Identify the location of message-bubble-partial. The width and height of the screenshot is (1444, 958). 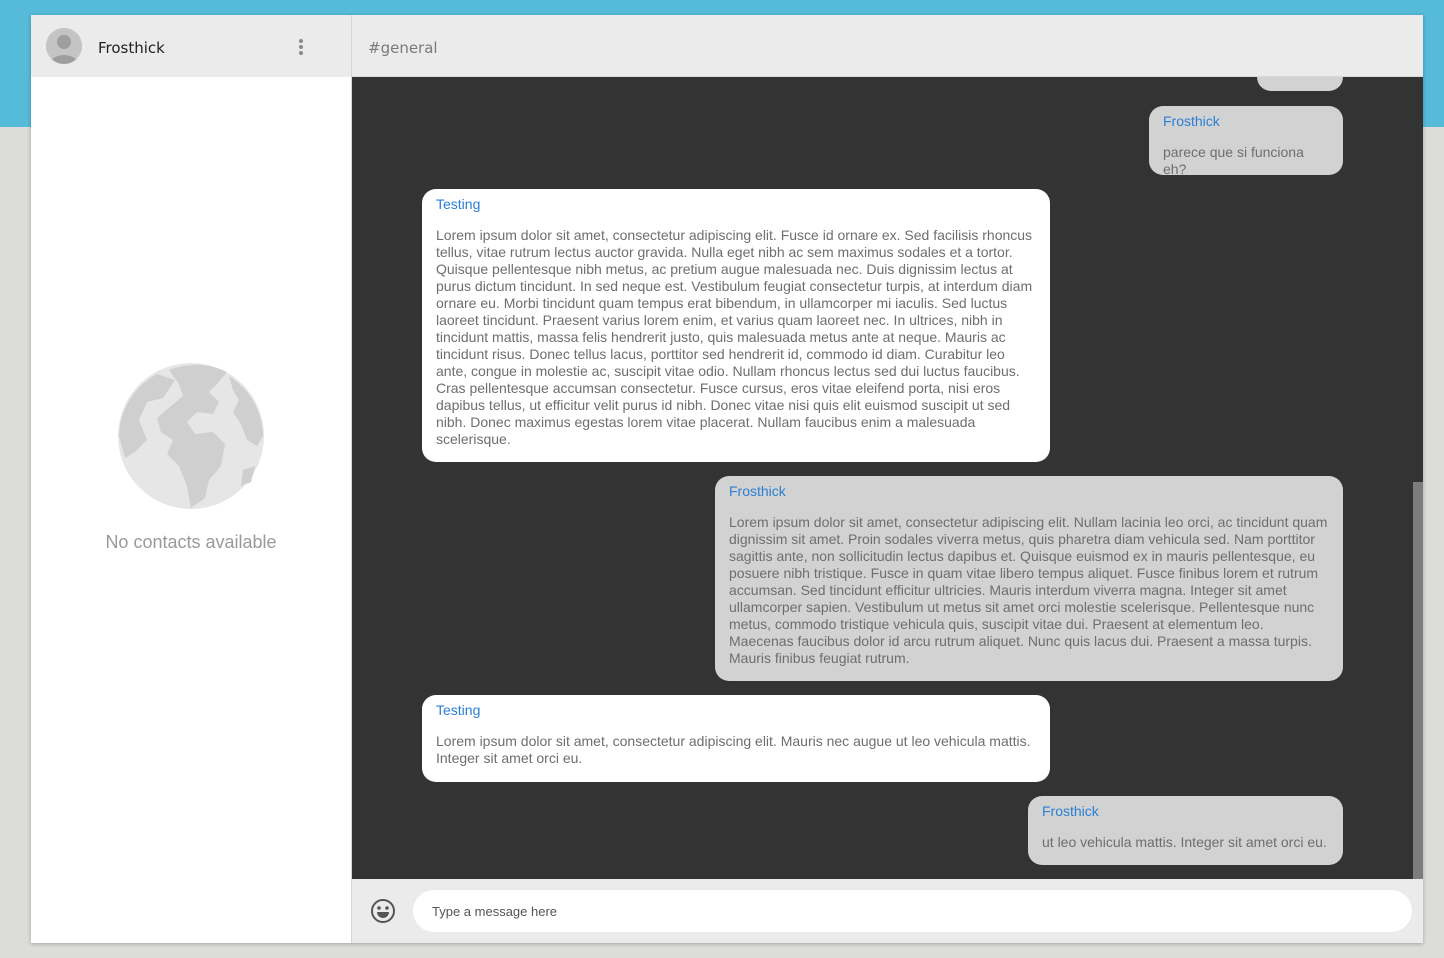
(1300, 84).